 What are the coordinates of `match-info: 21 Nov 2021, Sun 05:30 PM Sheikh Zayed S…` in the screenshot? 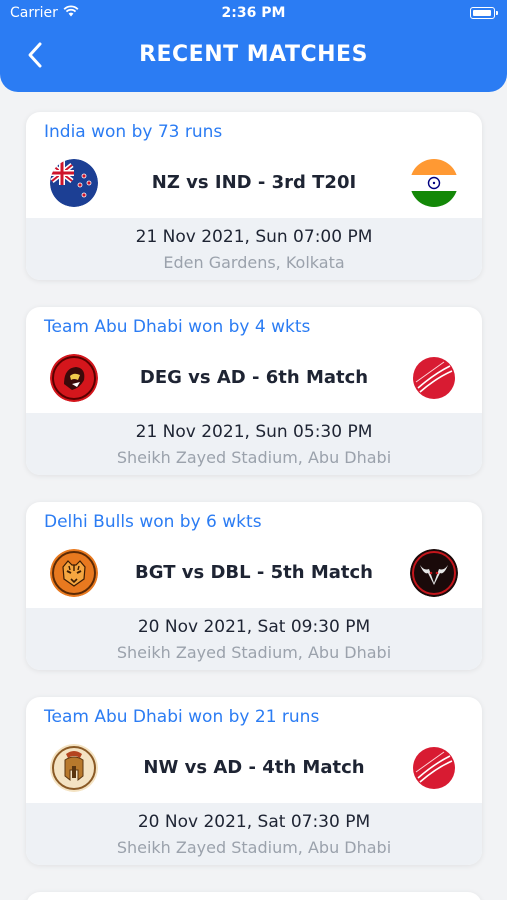 It's located at (254, 444).